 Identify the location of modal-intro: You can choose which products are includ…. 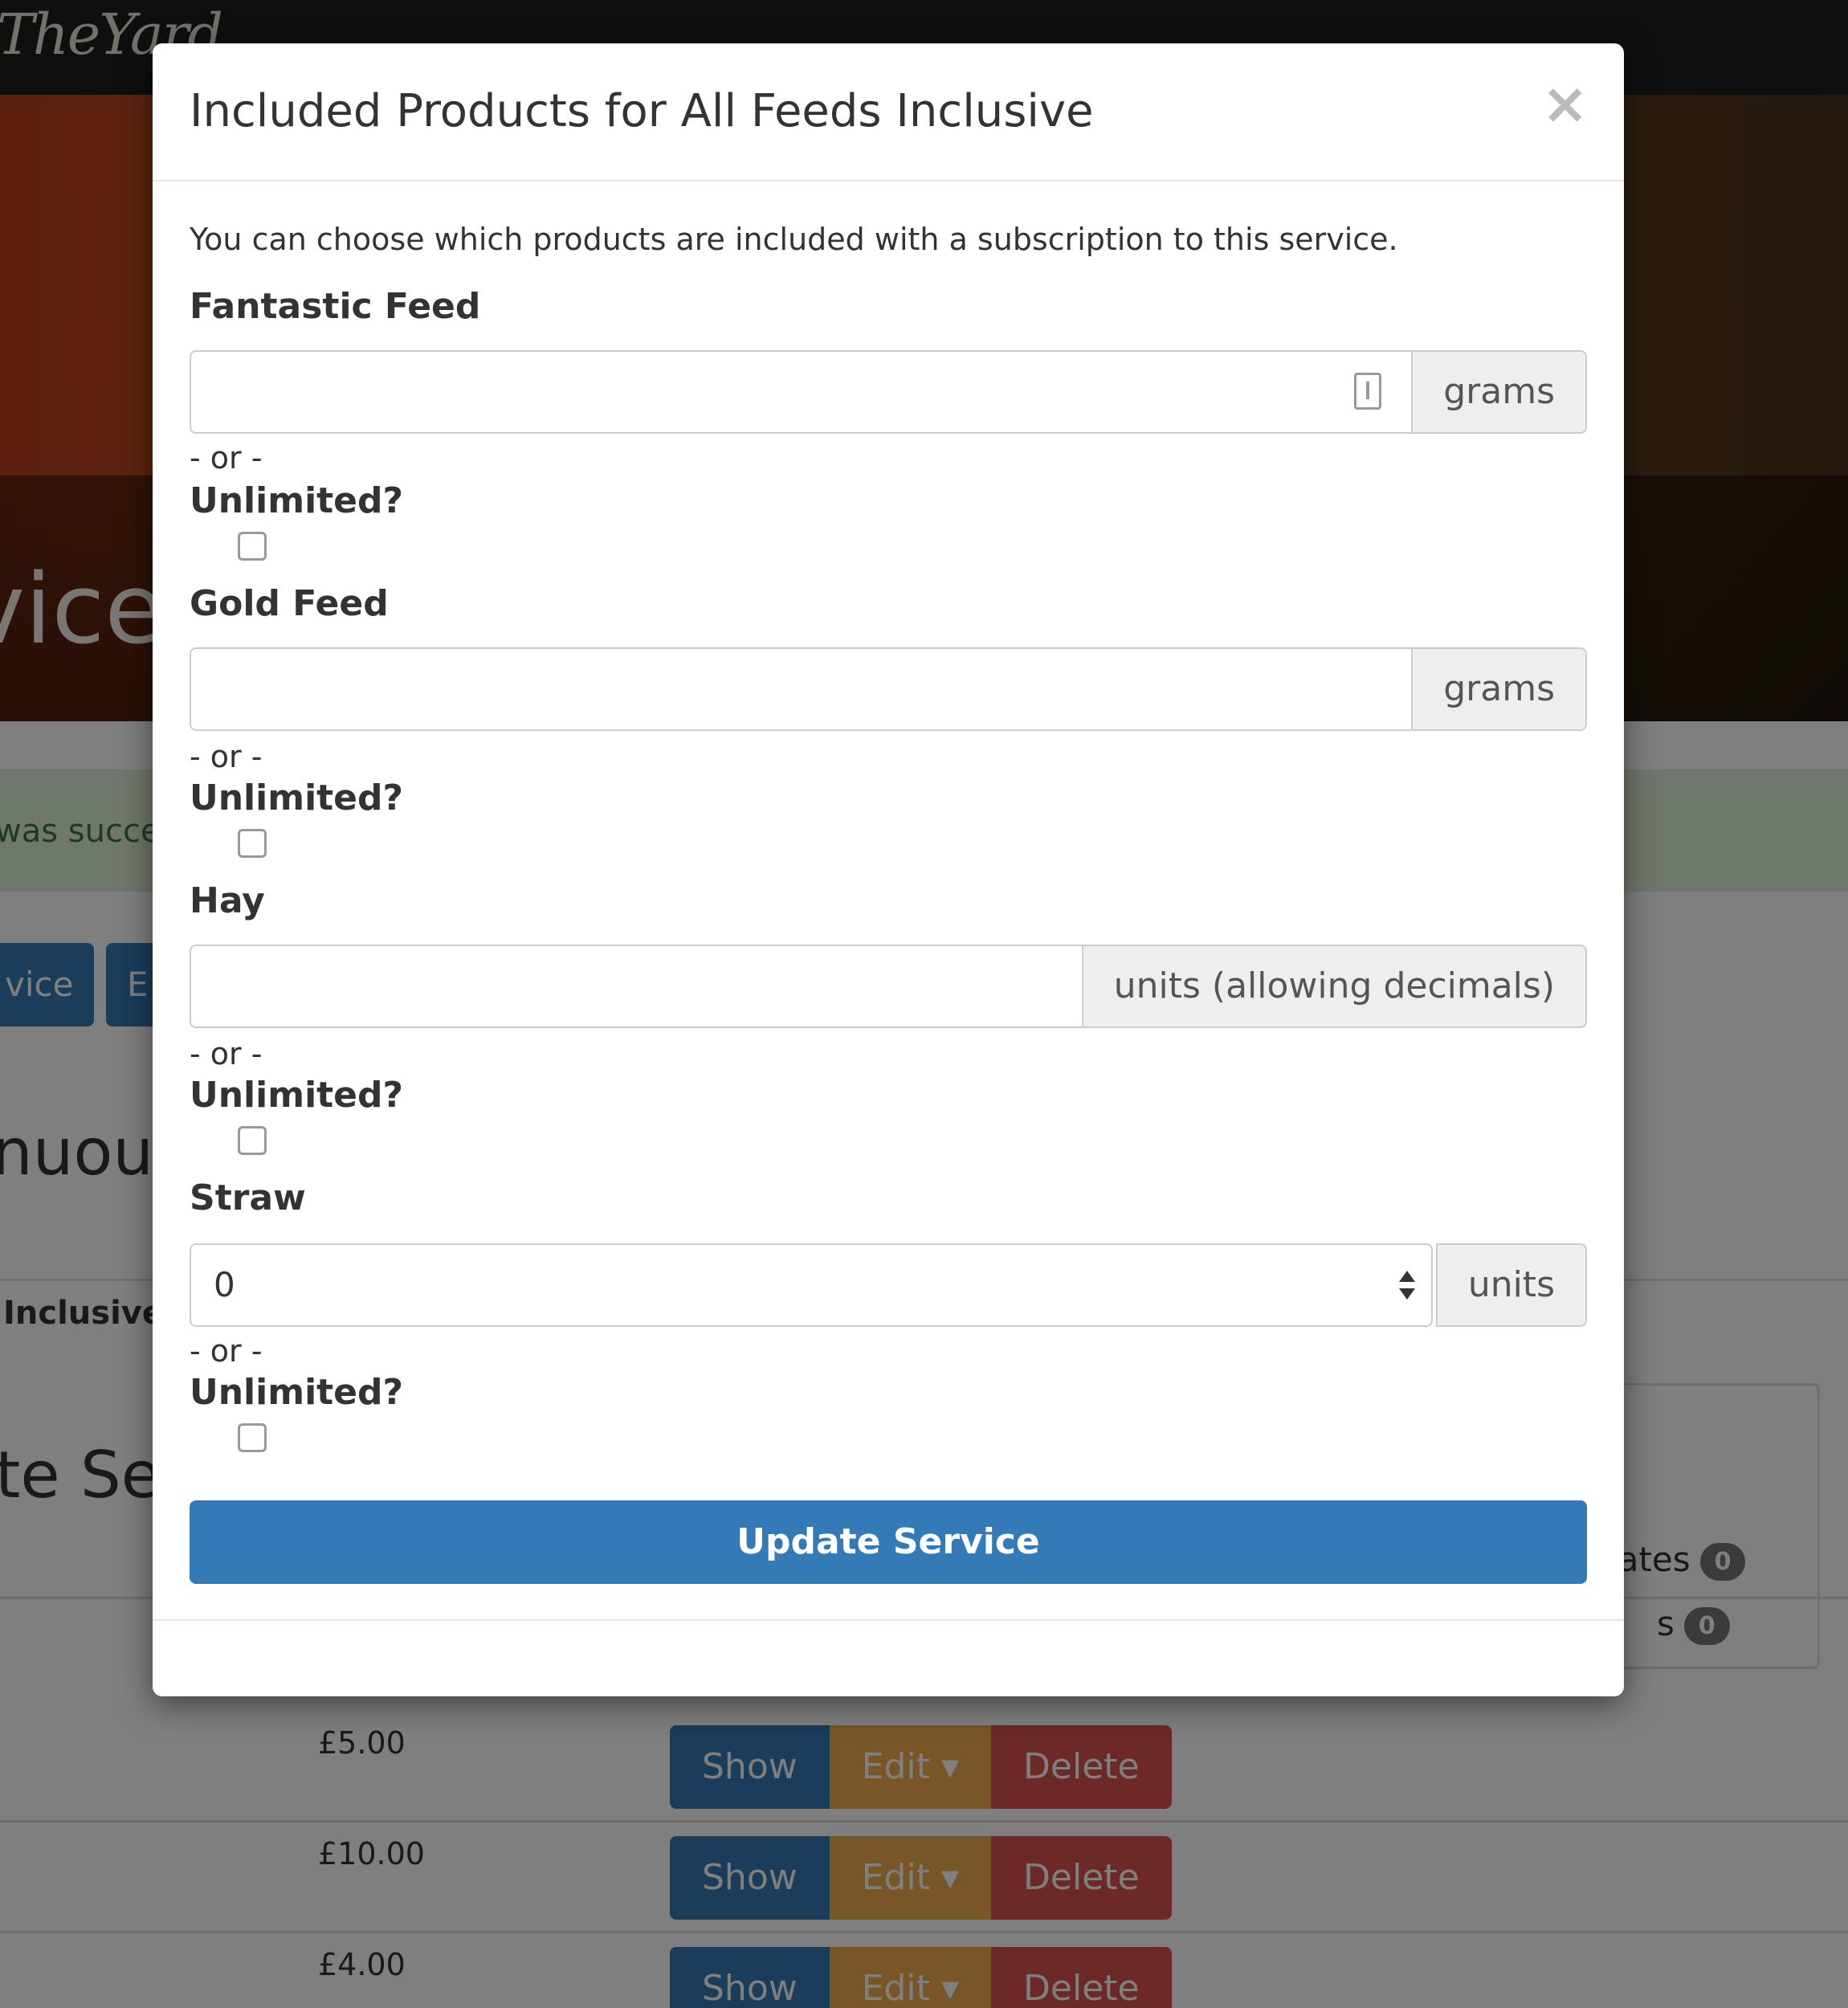
(794, 240).